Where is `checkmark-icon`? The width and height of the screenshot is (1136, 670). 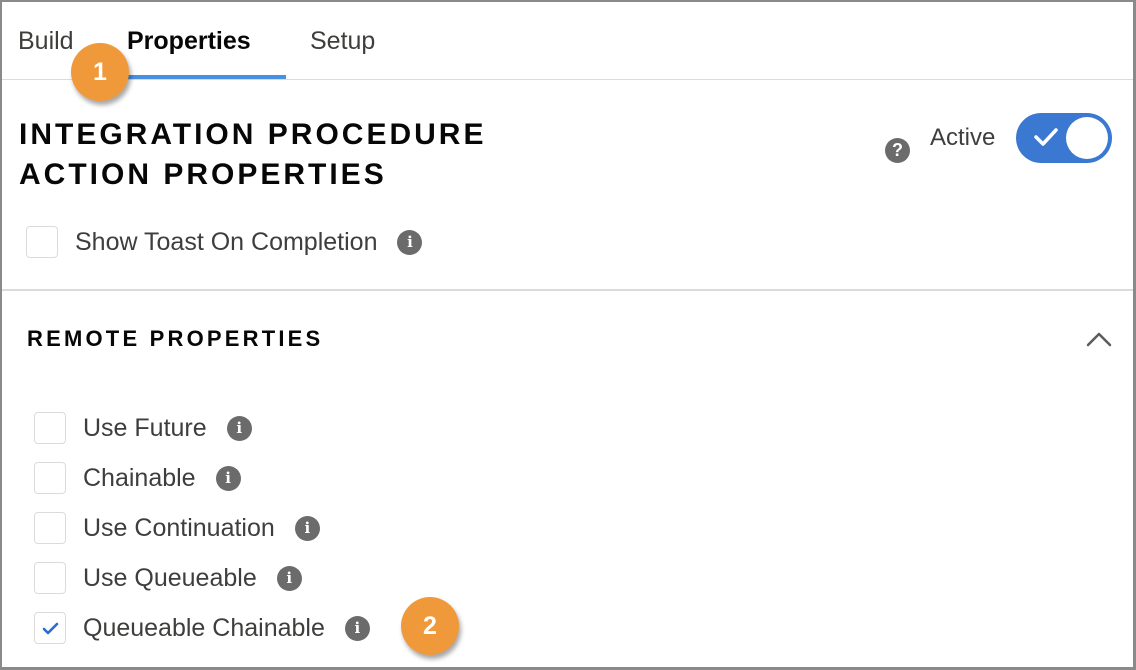 checkmark-icon is located at coordinates (50, 628).